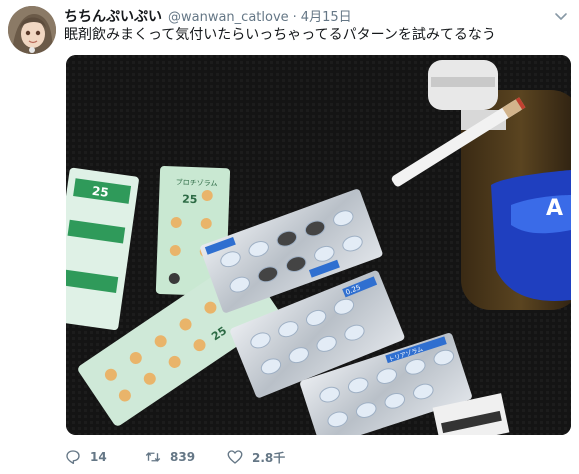 The image size is (579, 474). I want to click on tweet-header: ちちんぷいぷい @wanwan_catlove · 4月15日, so click(306, 16).